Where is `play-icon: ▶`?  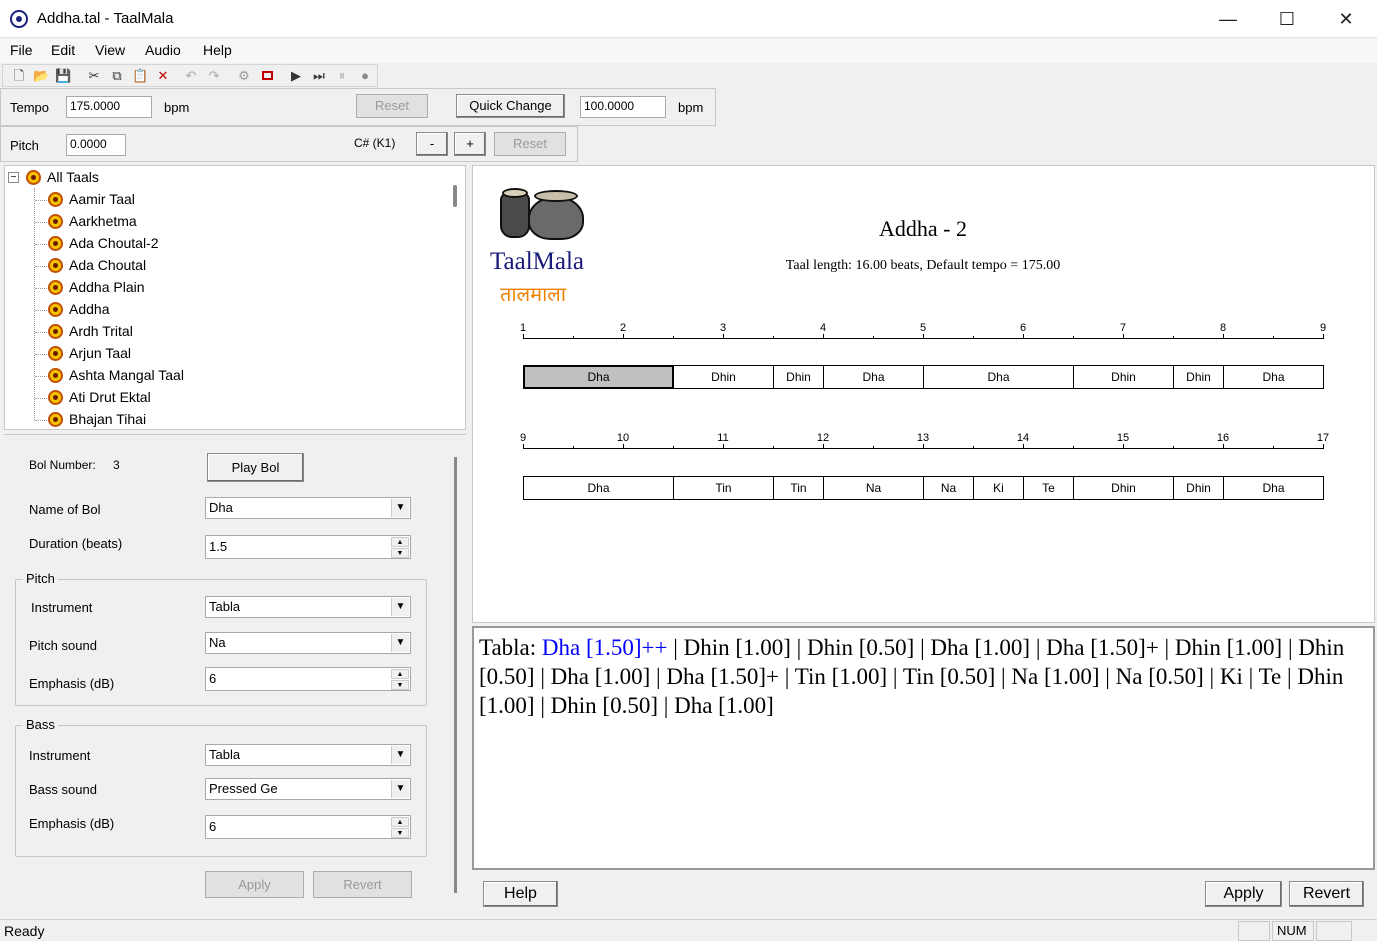
play-icon: ▶ is located at coordinates (296, 76).